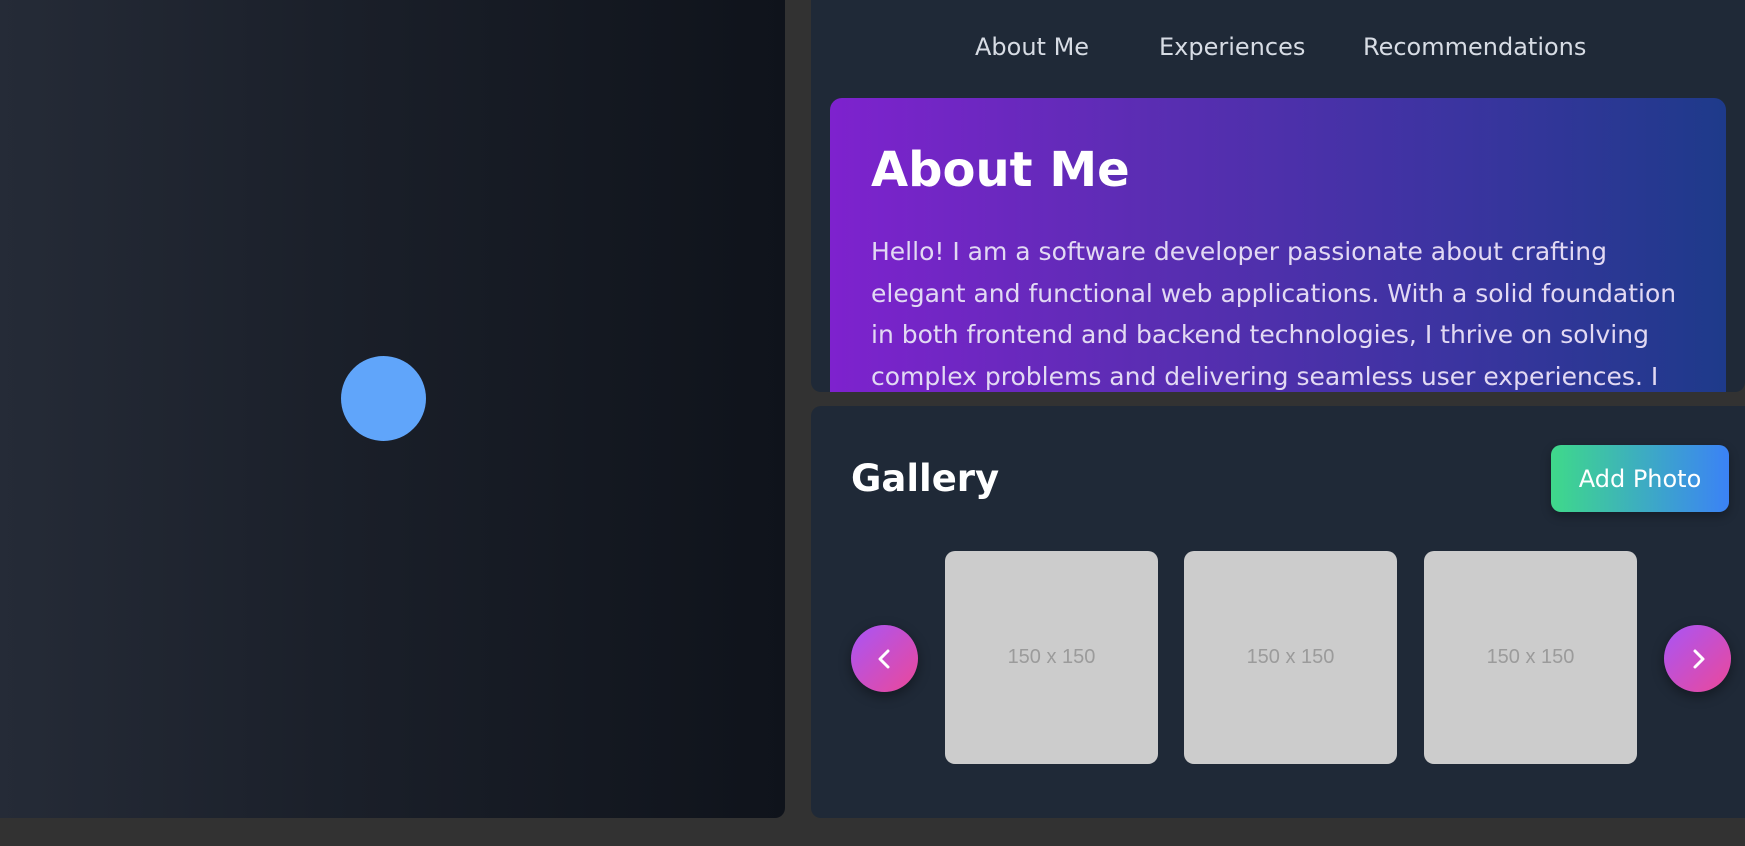  I want to click on nav-link-recommendations: Recommendations, so click(1474, 47).